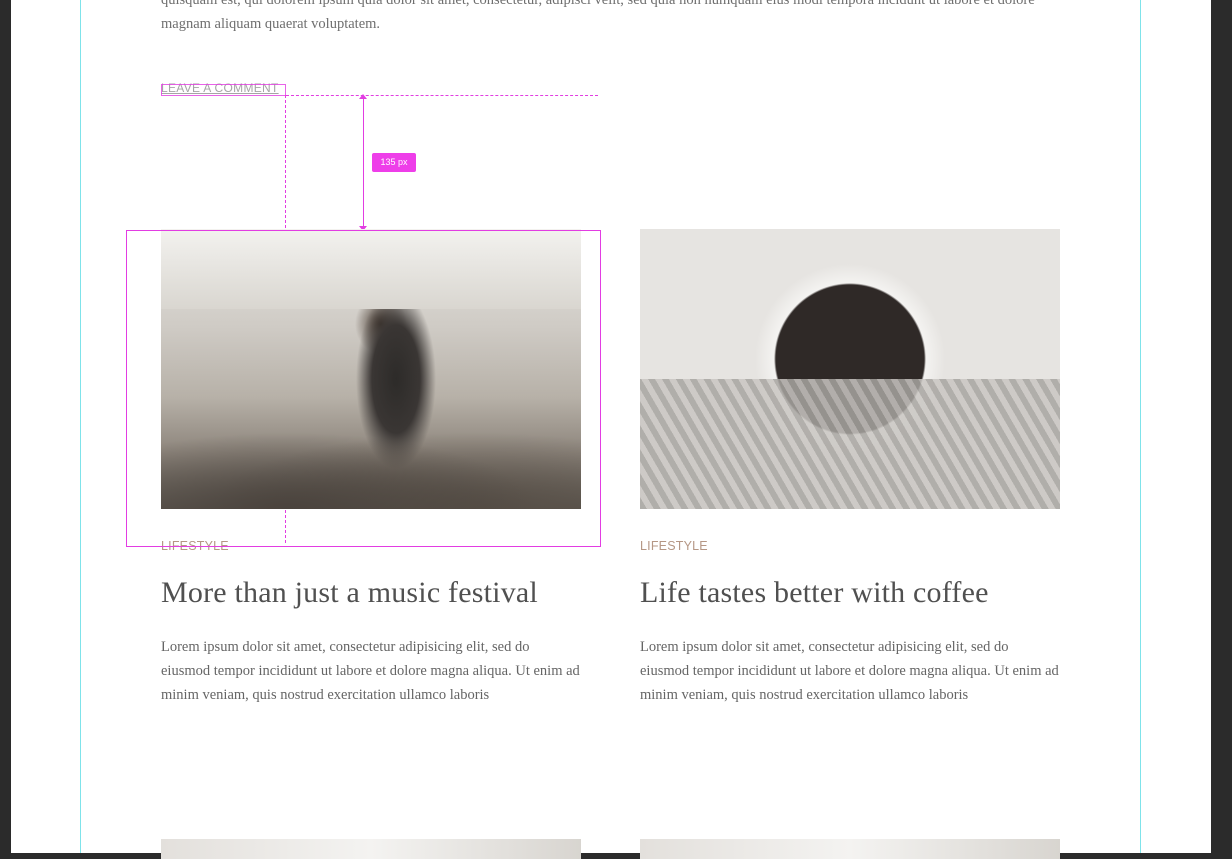  What do you see at coordinates (850, 546) in the screenshot?
I see `post-category: LIFESTYLE` at bounding box center [850, 546].